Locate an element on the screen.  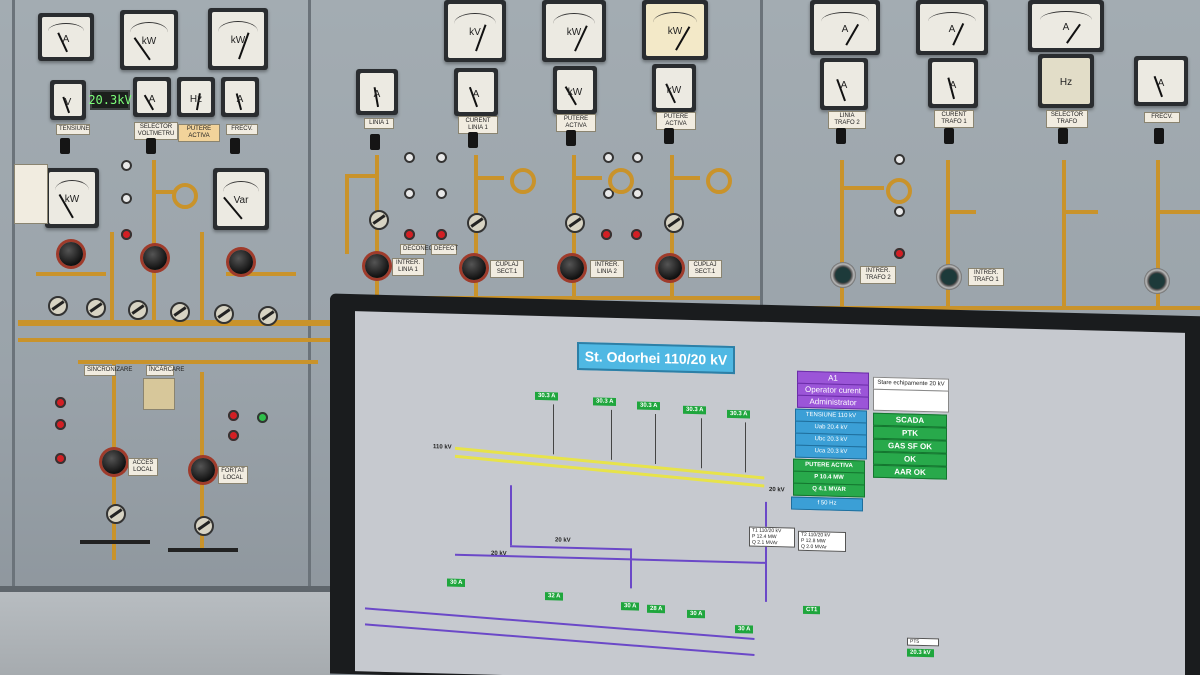
label-selector-voltmetru: SELECTOR VOLTMETRU is located at coordinates (156, 131).